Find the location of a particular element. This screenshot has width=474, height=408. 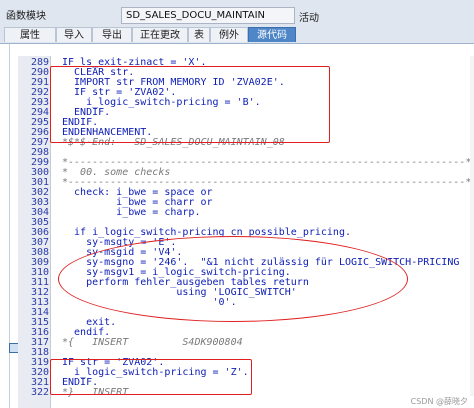

code-line: 317 *{ INSERT S4DK900804 2 is located at coordinates (246, 343).